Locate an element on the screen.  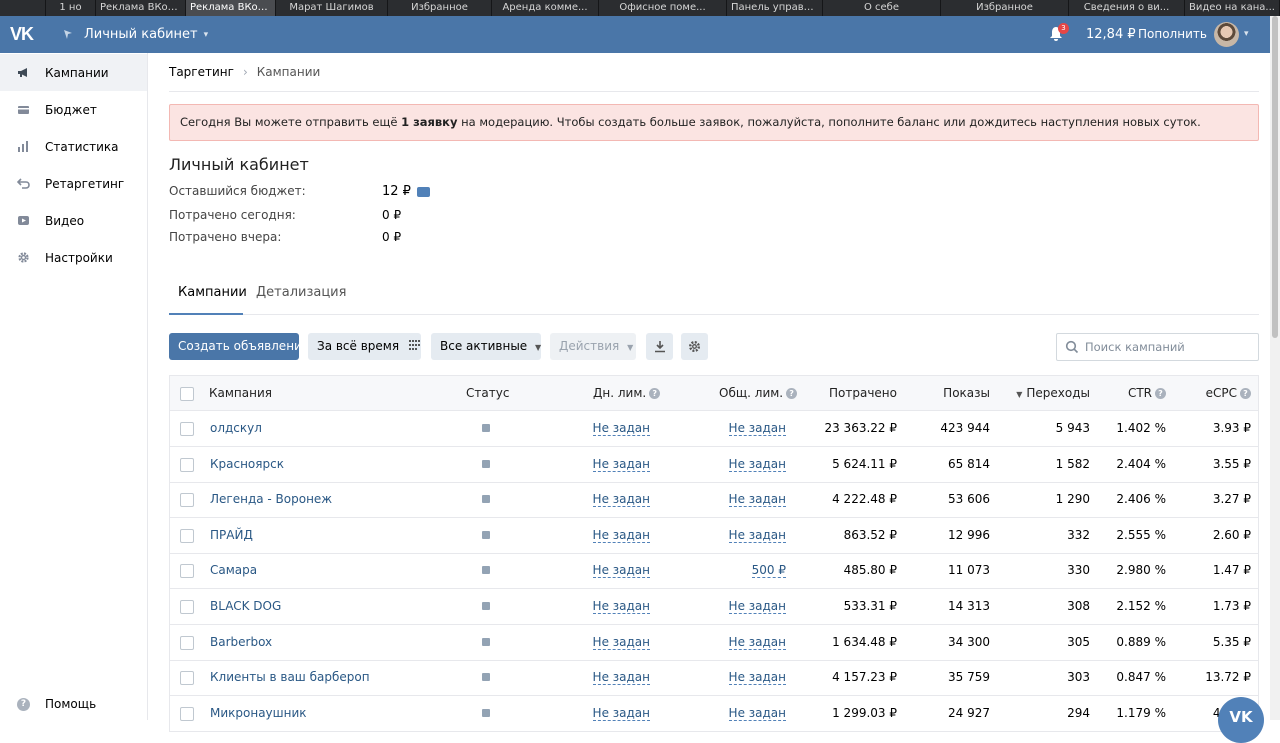
campaign-name-link: Красноярск is located at coordinates (247, 464).